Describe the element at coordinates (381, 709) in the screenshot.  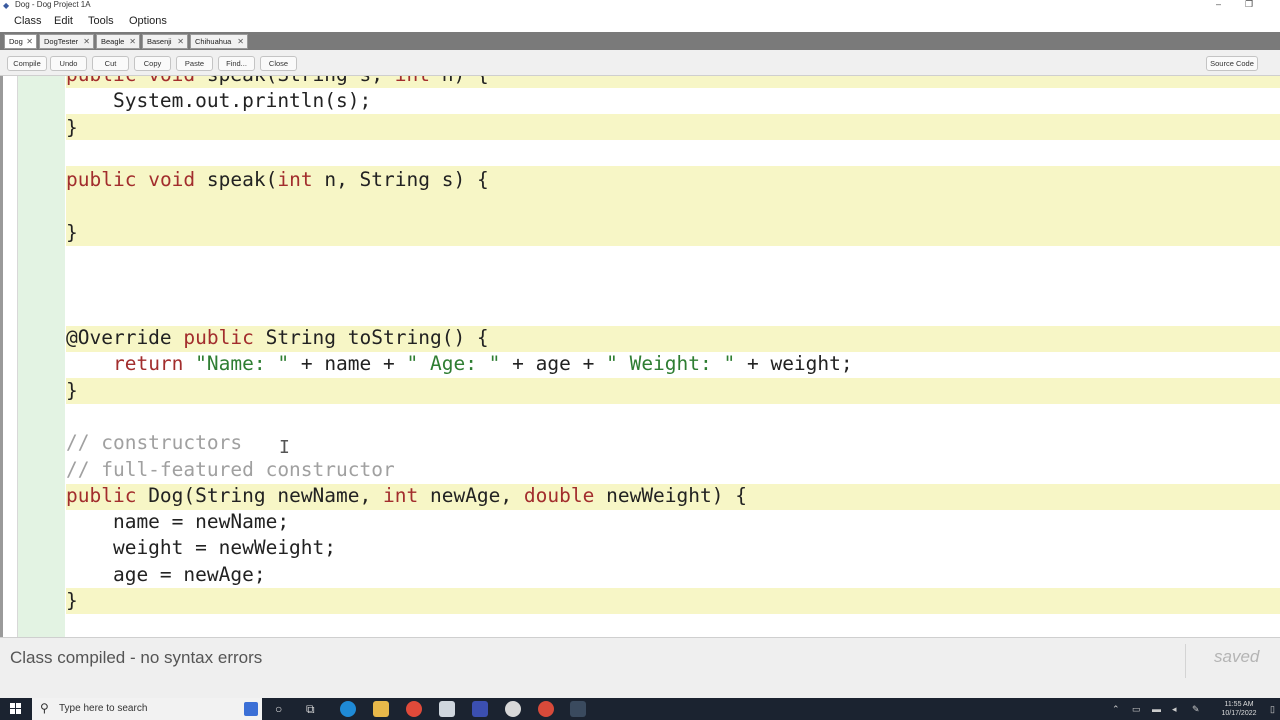
I see `file-explorer-icon` at that location.